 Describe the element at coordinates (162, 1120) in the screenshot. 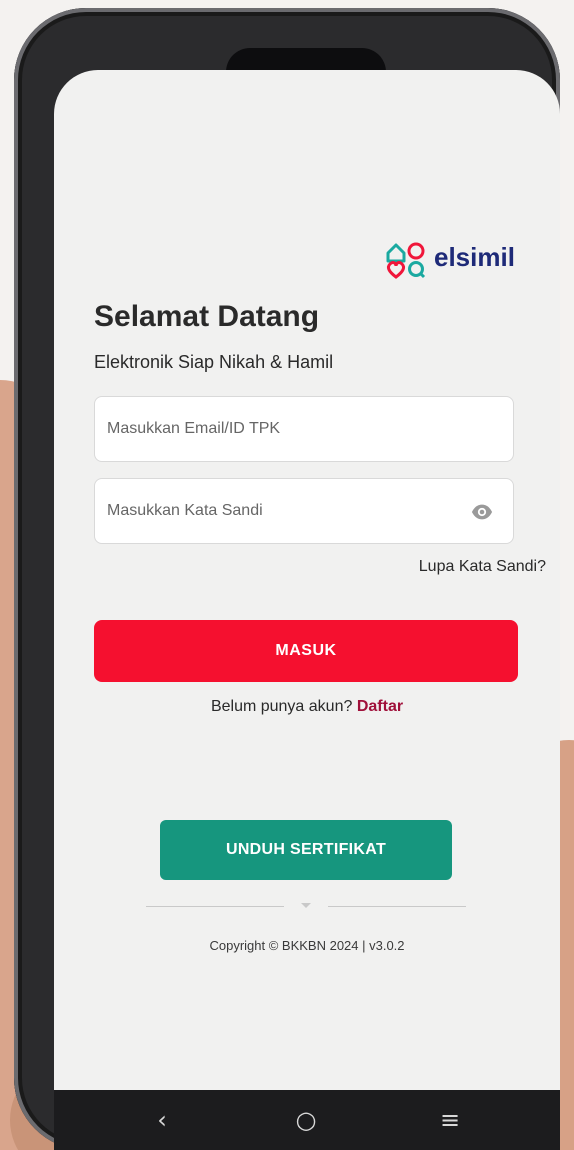

I see `back-icon: ‹` at that location.